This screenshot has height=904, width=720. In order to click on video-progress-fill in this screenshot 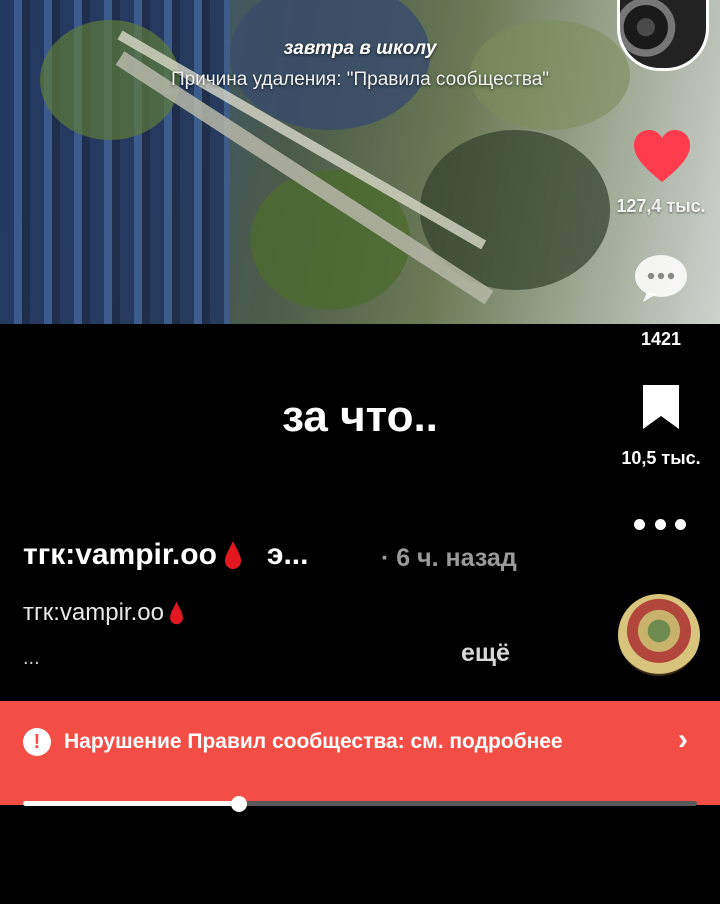, I will do `click(131, 803)`.